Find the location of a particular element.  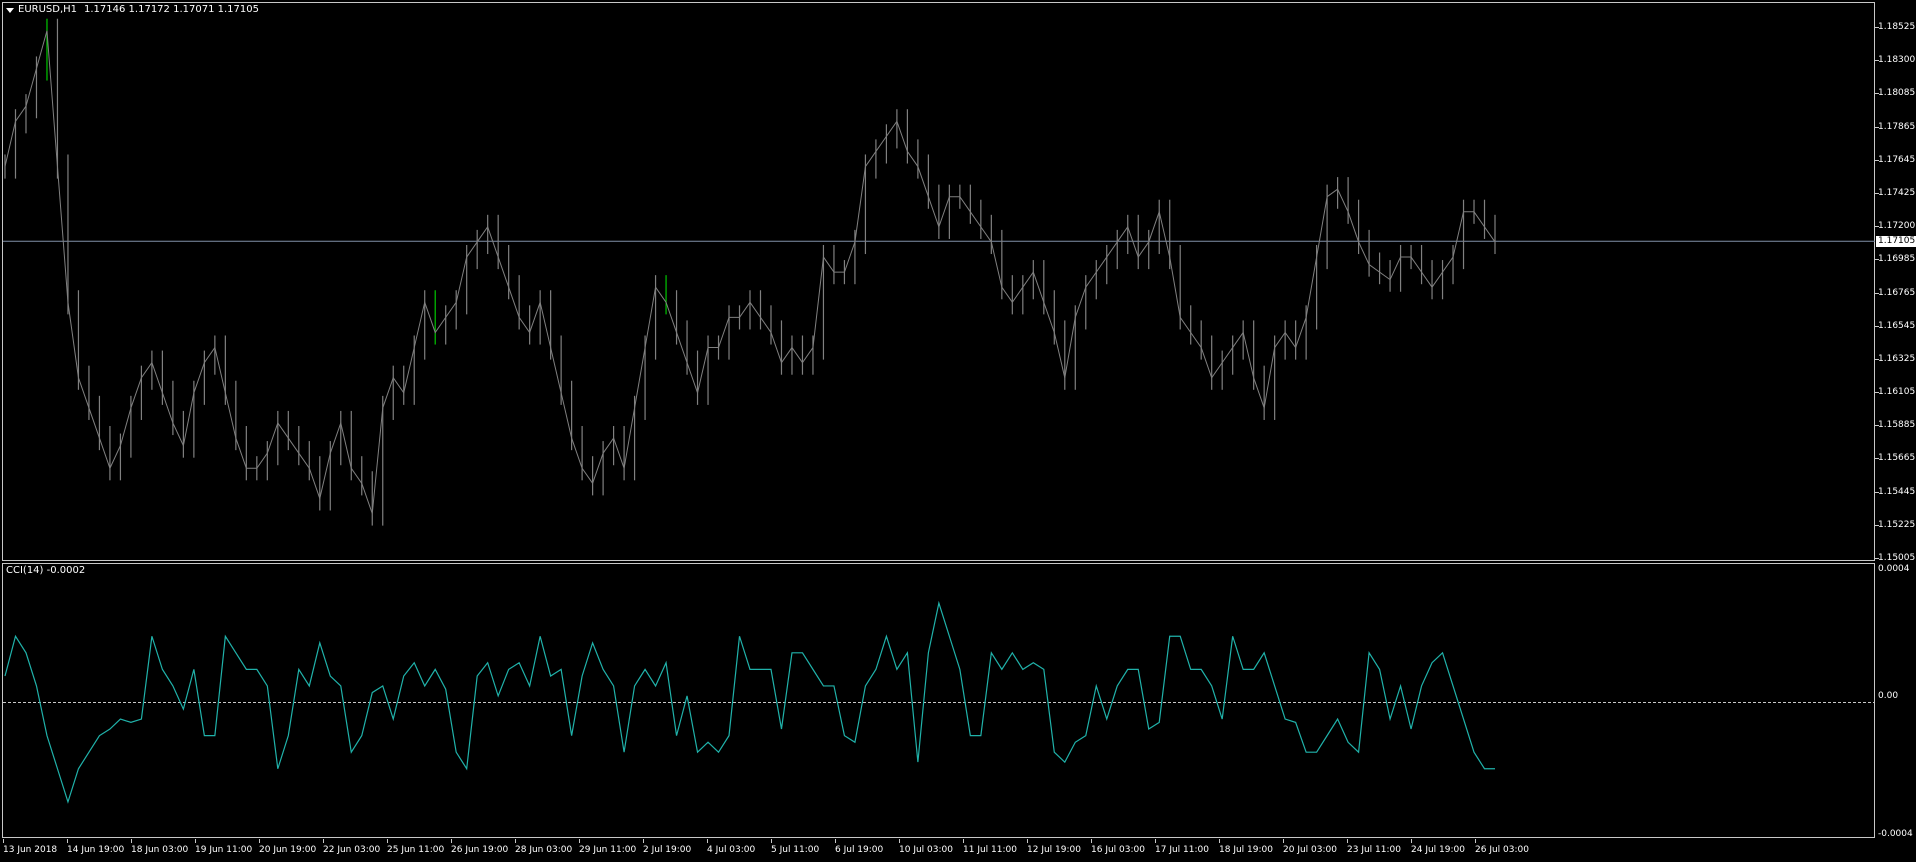

time-axis-label: 18 Jun 03:00 is located at coordinates (160, 850).